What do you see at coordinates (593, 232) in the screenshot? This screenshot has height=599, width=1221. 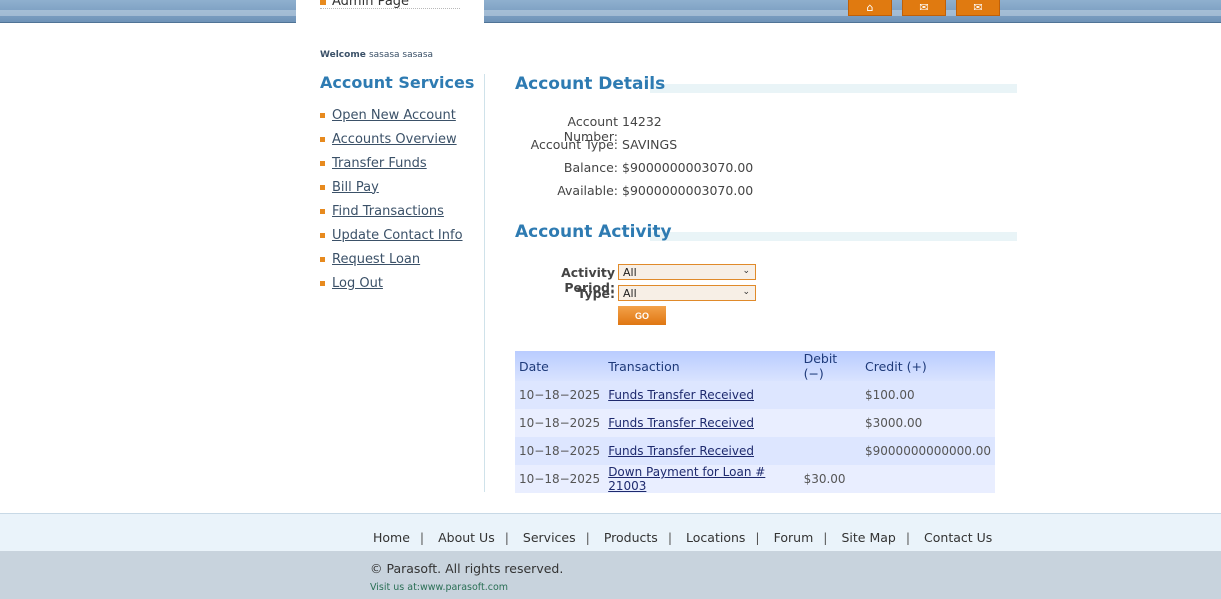 I see `account-activity-title: Account Activity` at bounding box center [593, 232].